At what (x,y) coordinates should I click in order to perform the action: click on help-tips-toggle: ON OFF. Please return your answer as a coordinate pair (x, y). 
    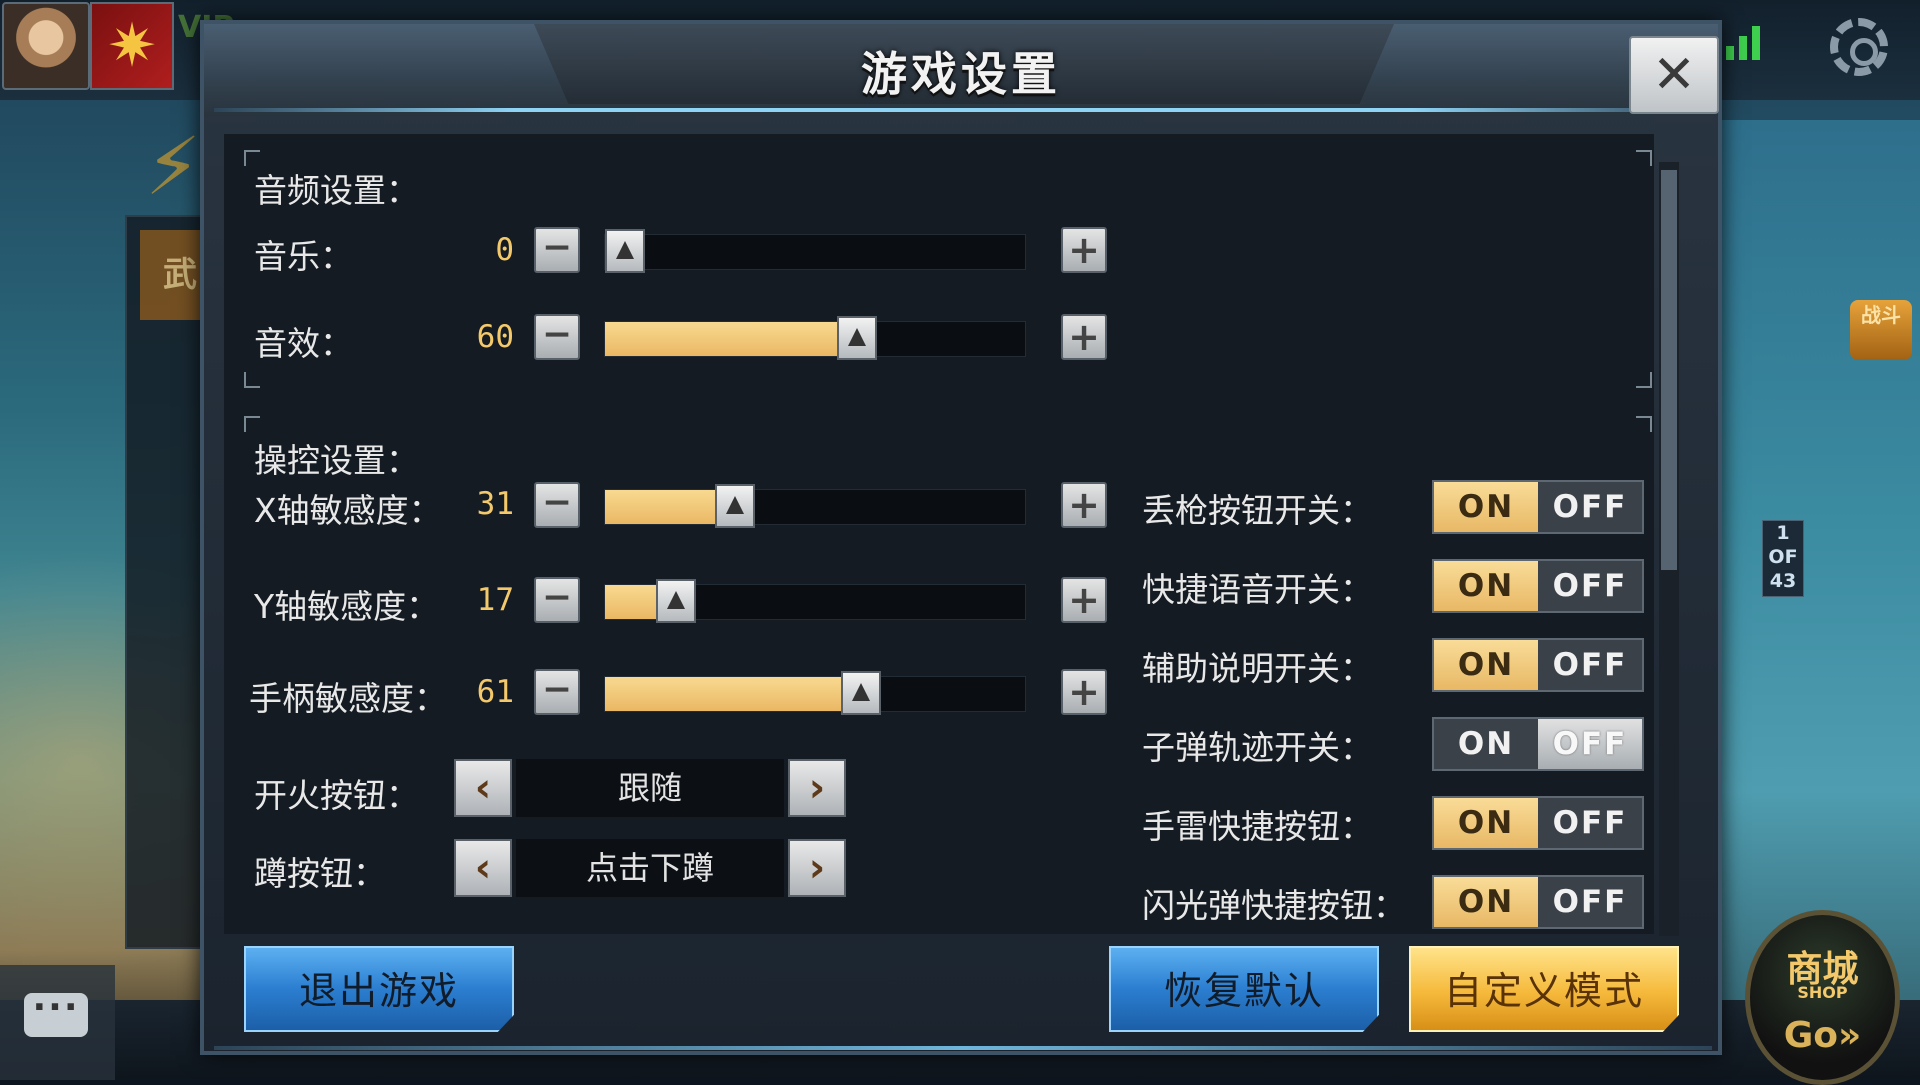
    Looking at the image, I should click on (1538, 665).